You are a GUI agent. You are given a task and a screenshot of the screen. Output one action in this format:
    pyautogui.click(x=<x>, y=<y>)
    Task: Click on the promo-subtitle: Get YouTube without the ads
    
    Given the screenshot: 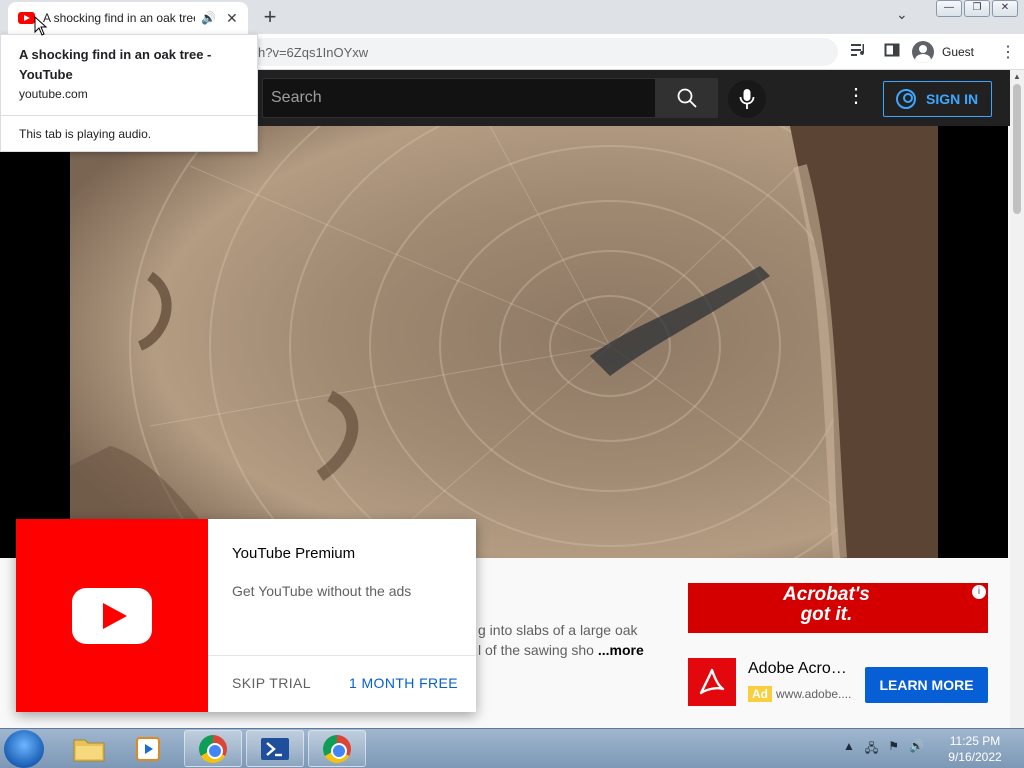 What is the action you would take?
    pyautogui.click(x=322, y=591)
    